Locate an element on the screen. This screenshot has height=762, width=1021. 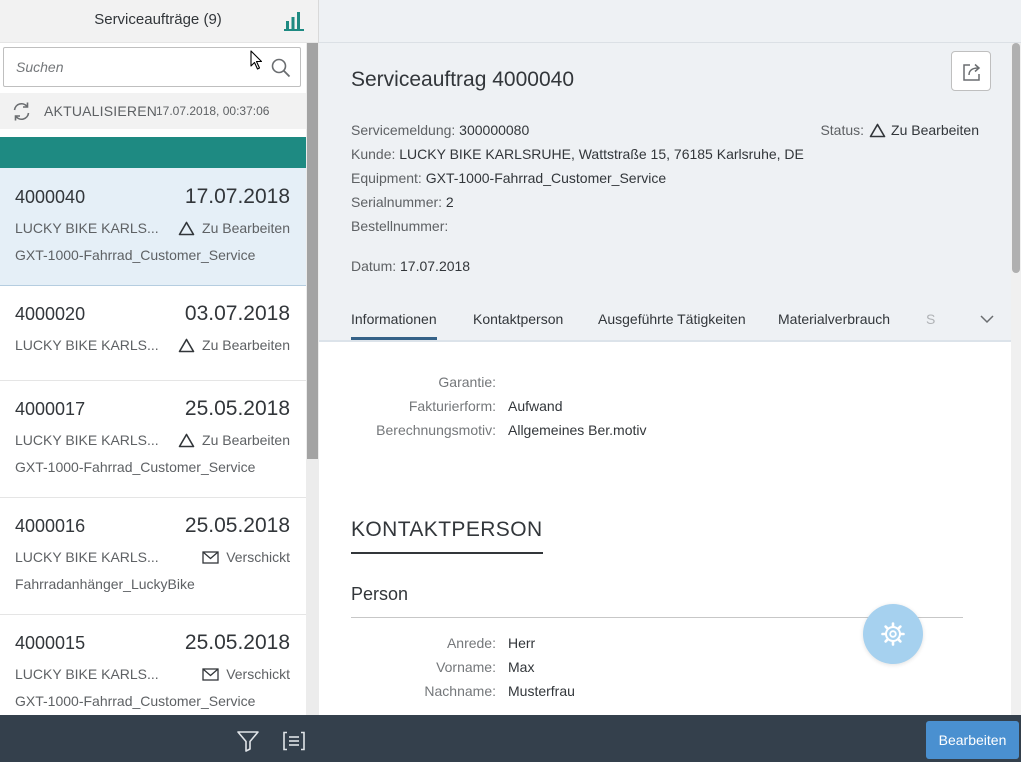
detail-scrollbar-thumb is located at coordinates (1016, 158).